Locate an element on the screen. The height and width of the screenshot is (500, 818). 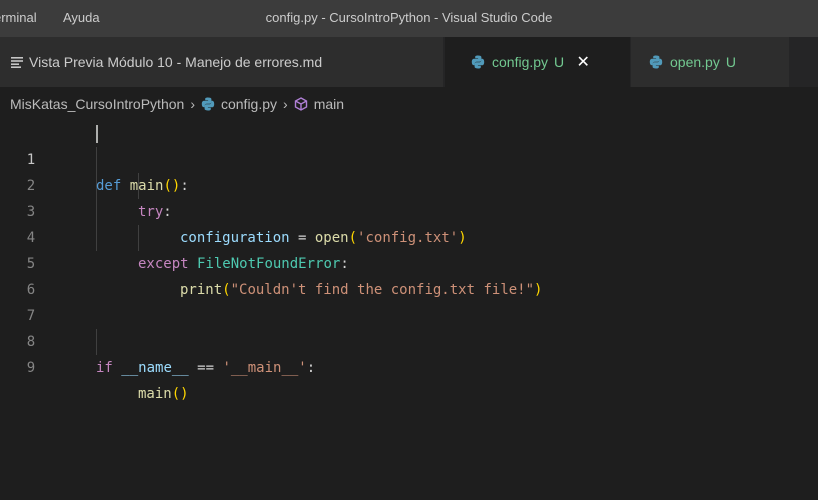
code-line: 8 if __name__ == '__main__': is located at coordinates (409, 339).